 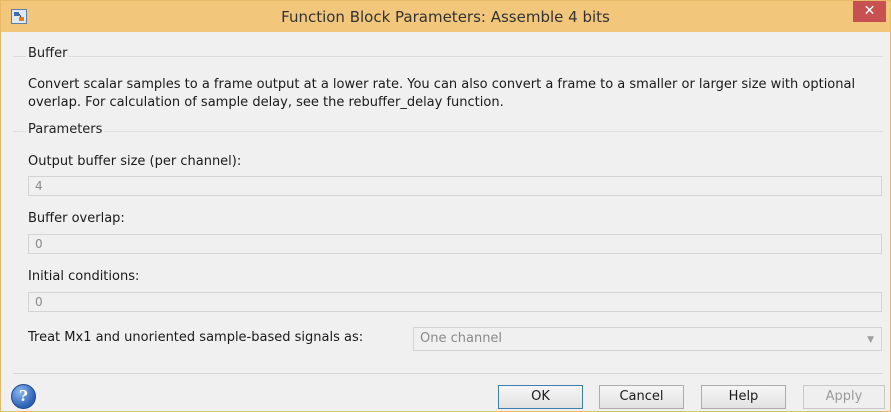 I want to click on chevron-down-icon: ▼, so click(x=870, y=340).